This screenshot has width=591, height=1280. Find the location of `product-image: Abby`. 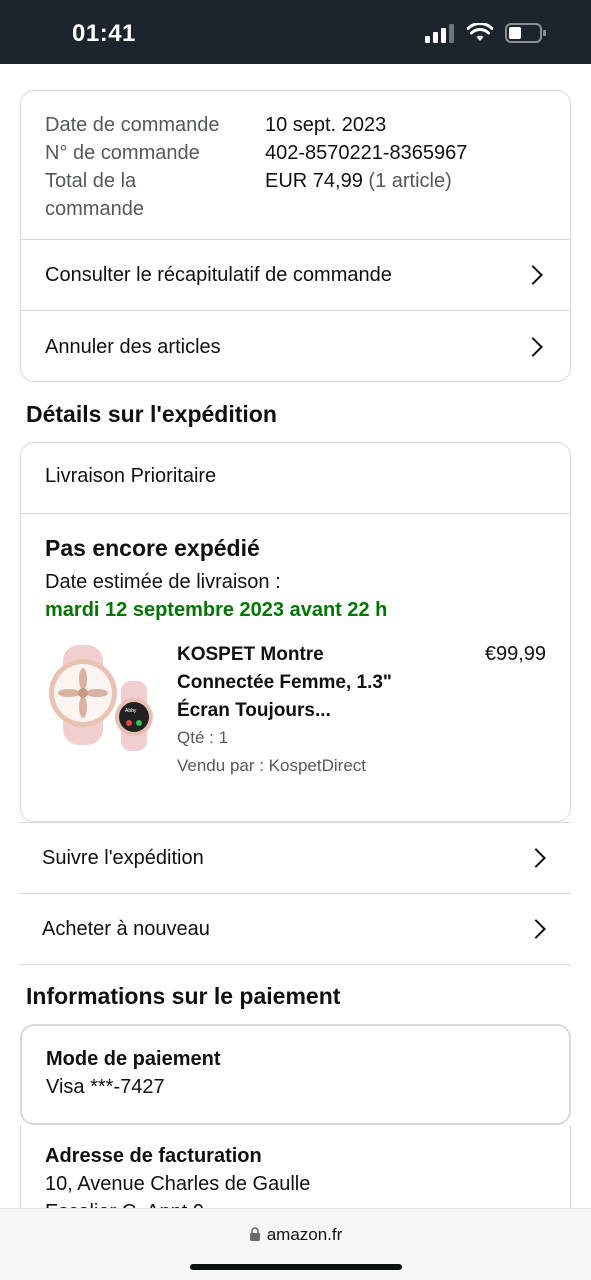

product-image: Abby is located at coordinates (101, 697).